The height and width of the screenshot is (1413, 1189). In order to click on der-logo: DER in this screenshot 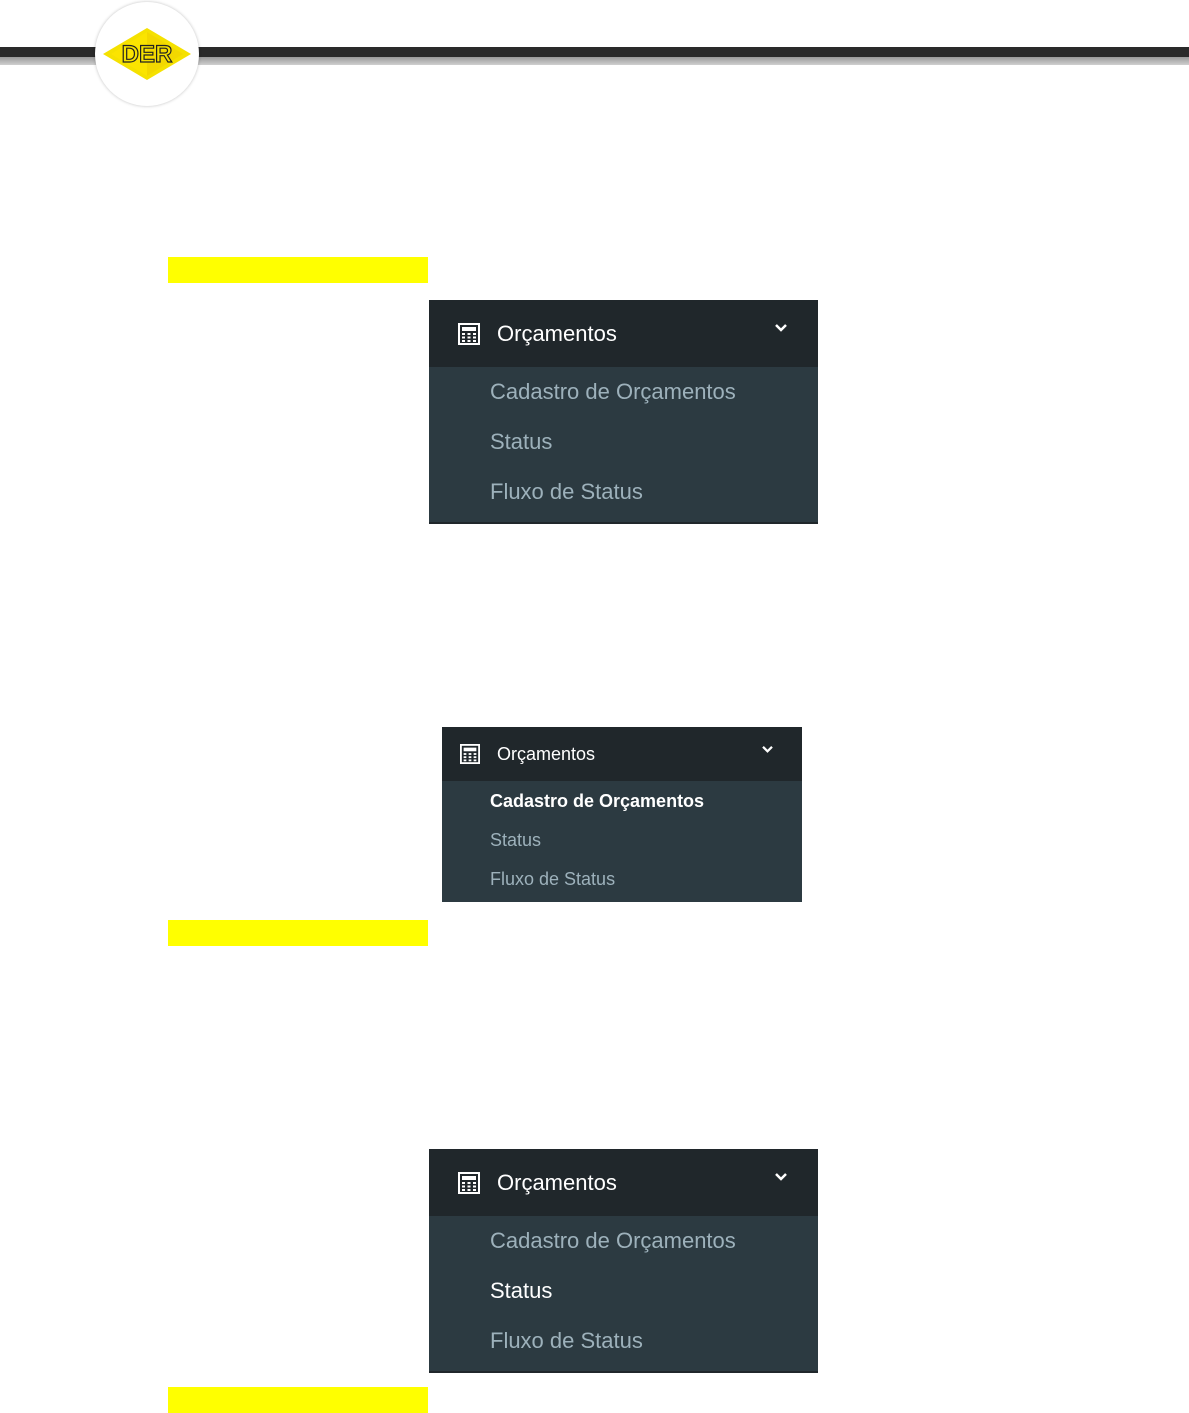, I will do `click(147, 54)`.